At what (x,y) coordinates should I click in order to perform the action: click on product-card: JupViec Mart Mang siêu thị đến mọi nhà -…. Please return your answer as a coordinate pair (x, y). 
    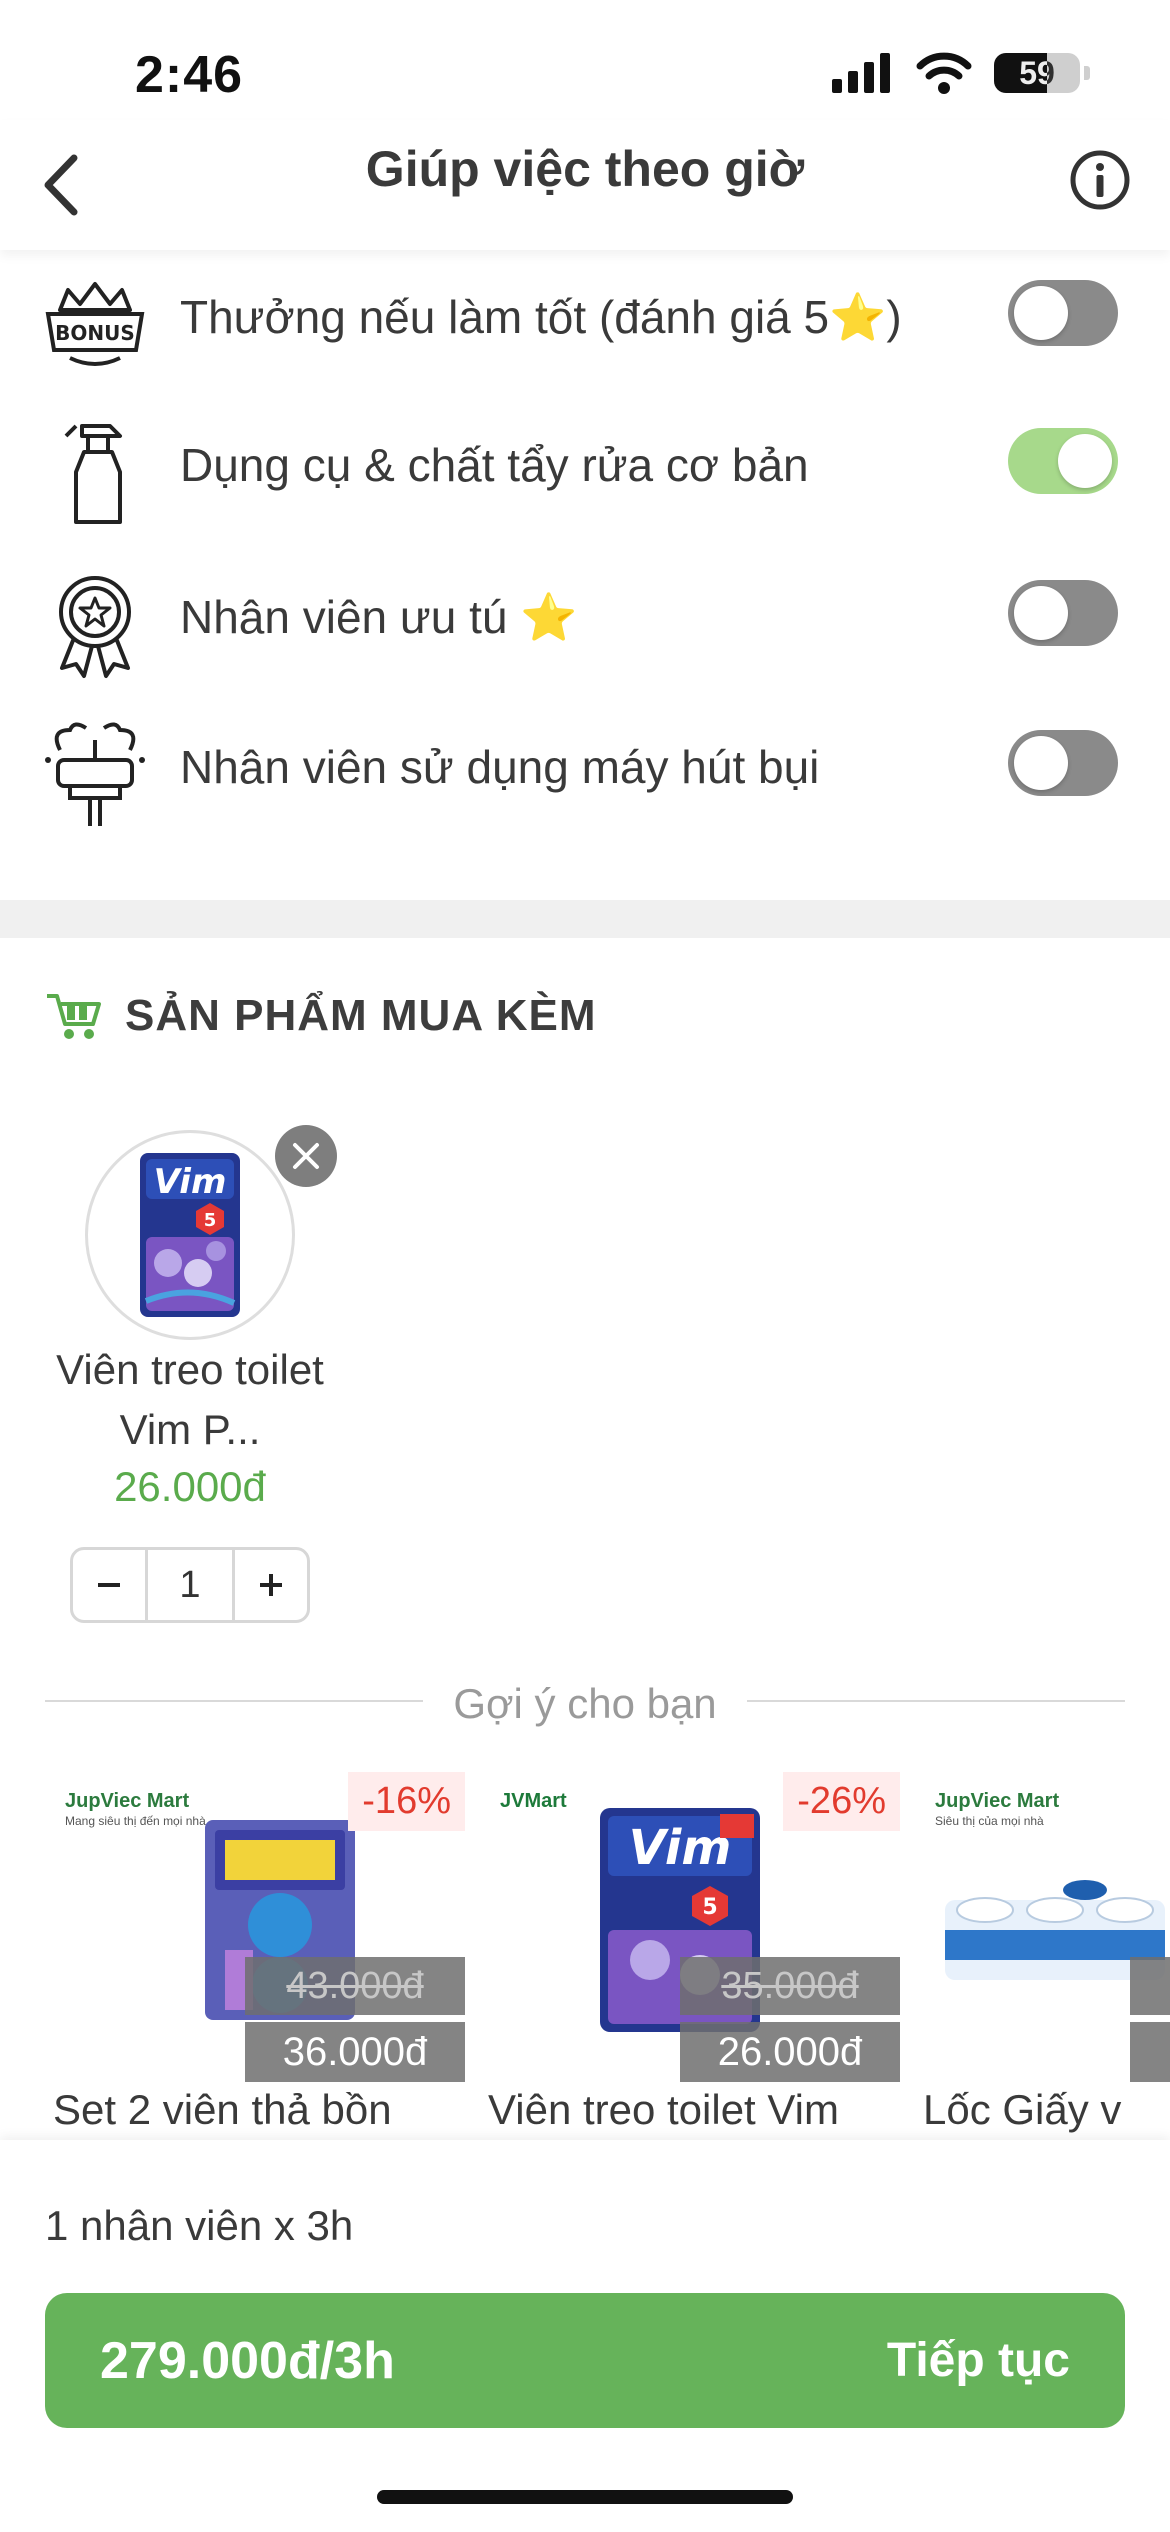
    Looking at the image, I should click on (255, 1950).